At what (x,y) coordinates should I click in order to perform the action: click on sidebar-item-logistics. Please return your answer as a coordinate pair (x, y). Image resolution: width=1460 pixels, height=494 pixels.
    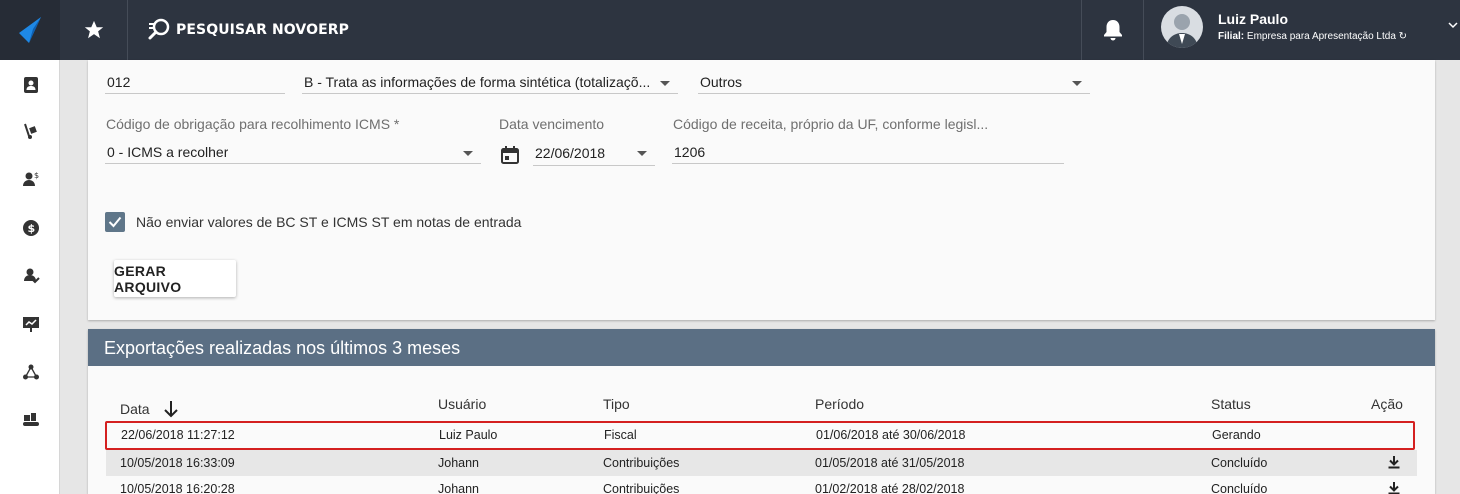
    Looking at the image, I should click on (31, 131).